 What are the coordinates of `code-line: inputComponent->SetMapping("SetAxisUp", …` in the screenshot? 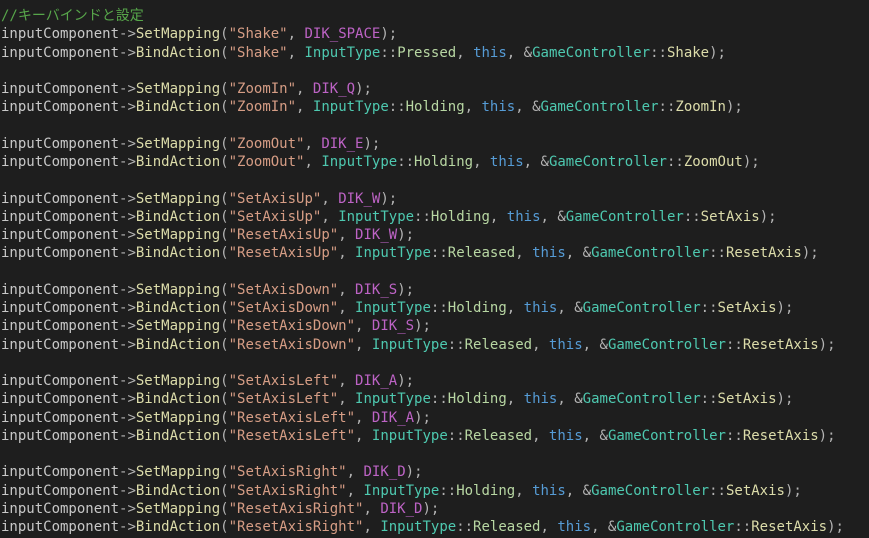 It's located at (199, 199).